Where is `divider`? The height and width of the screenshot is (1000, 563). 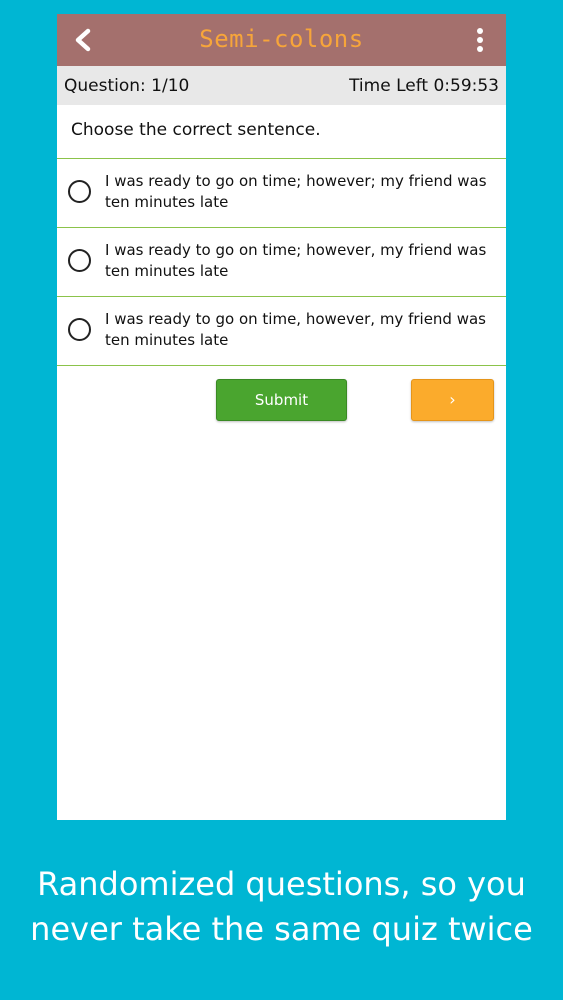 divider is located at coordinates (281, 365).